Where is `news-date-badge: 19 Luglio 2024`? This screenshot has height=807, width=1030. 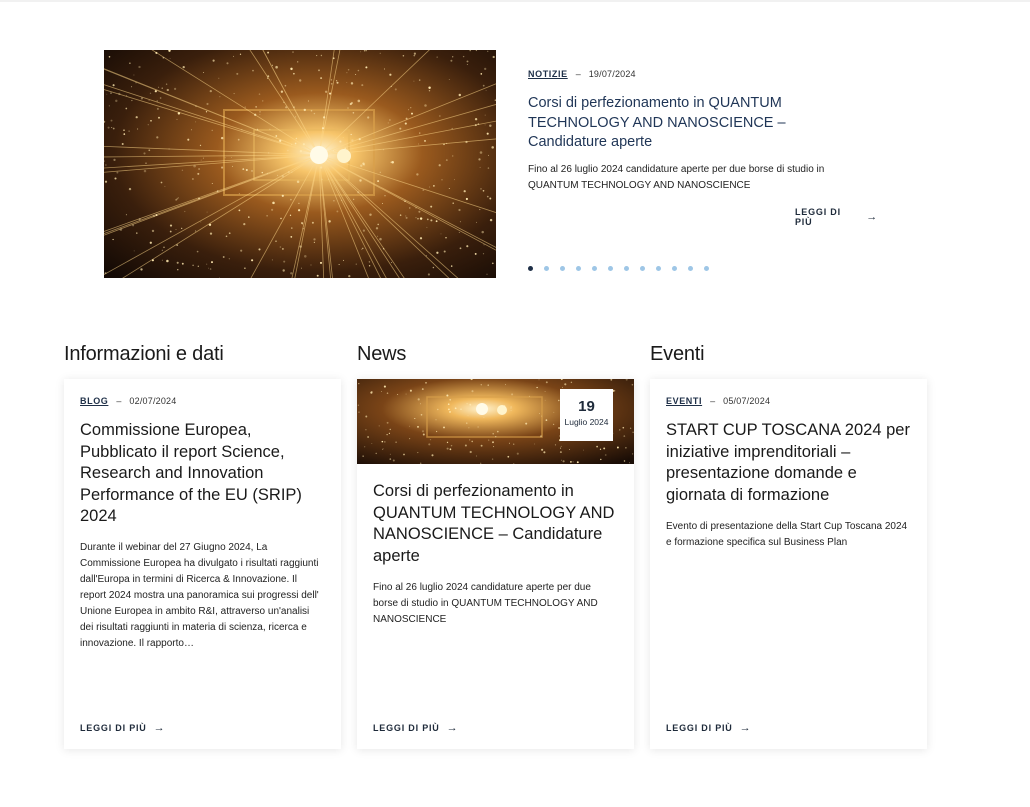 news-date-badge: 19 Luglio 2024 is located at coordinates (586, 415).